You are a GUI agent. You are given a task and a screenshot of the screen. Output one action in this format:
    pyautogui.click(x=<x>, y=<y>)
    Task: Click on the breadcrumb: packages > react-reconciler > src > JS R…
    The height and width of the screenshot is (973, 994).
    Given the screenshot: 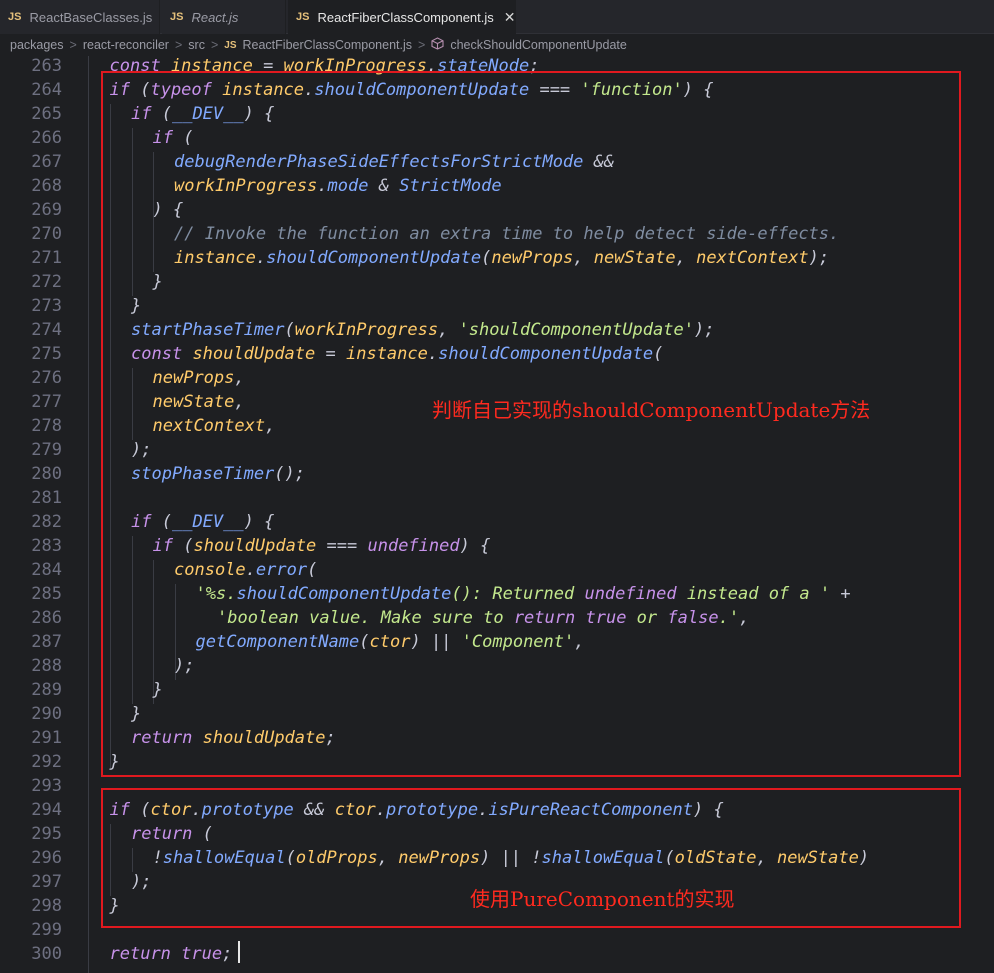 What is the action you would take?
    pyautogui.click(x=497, y=45)
    